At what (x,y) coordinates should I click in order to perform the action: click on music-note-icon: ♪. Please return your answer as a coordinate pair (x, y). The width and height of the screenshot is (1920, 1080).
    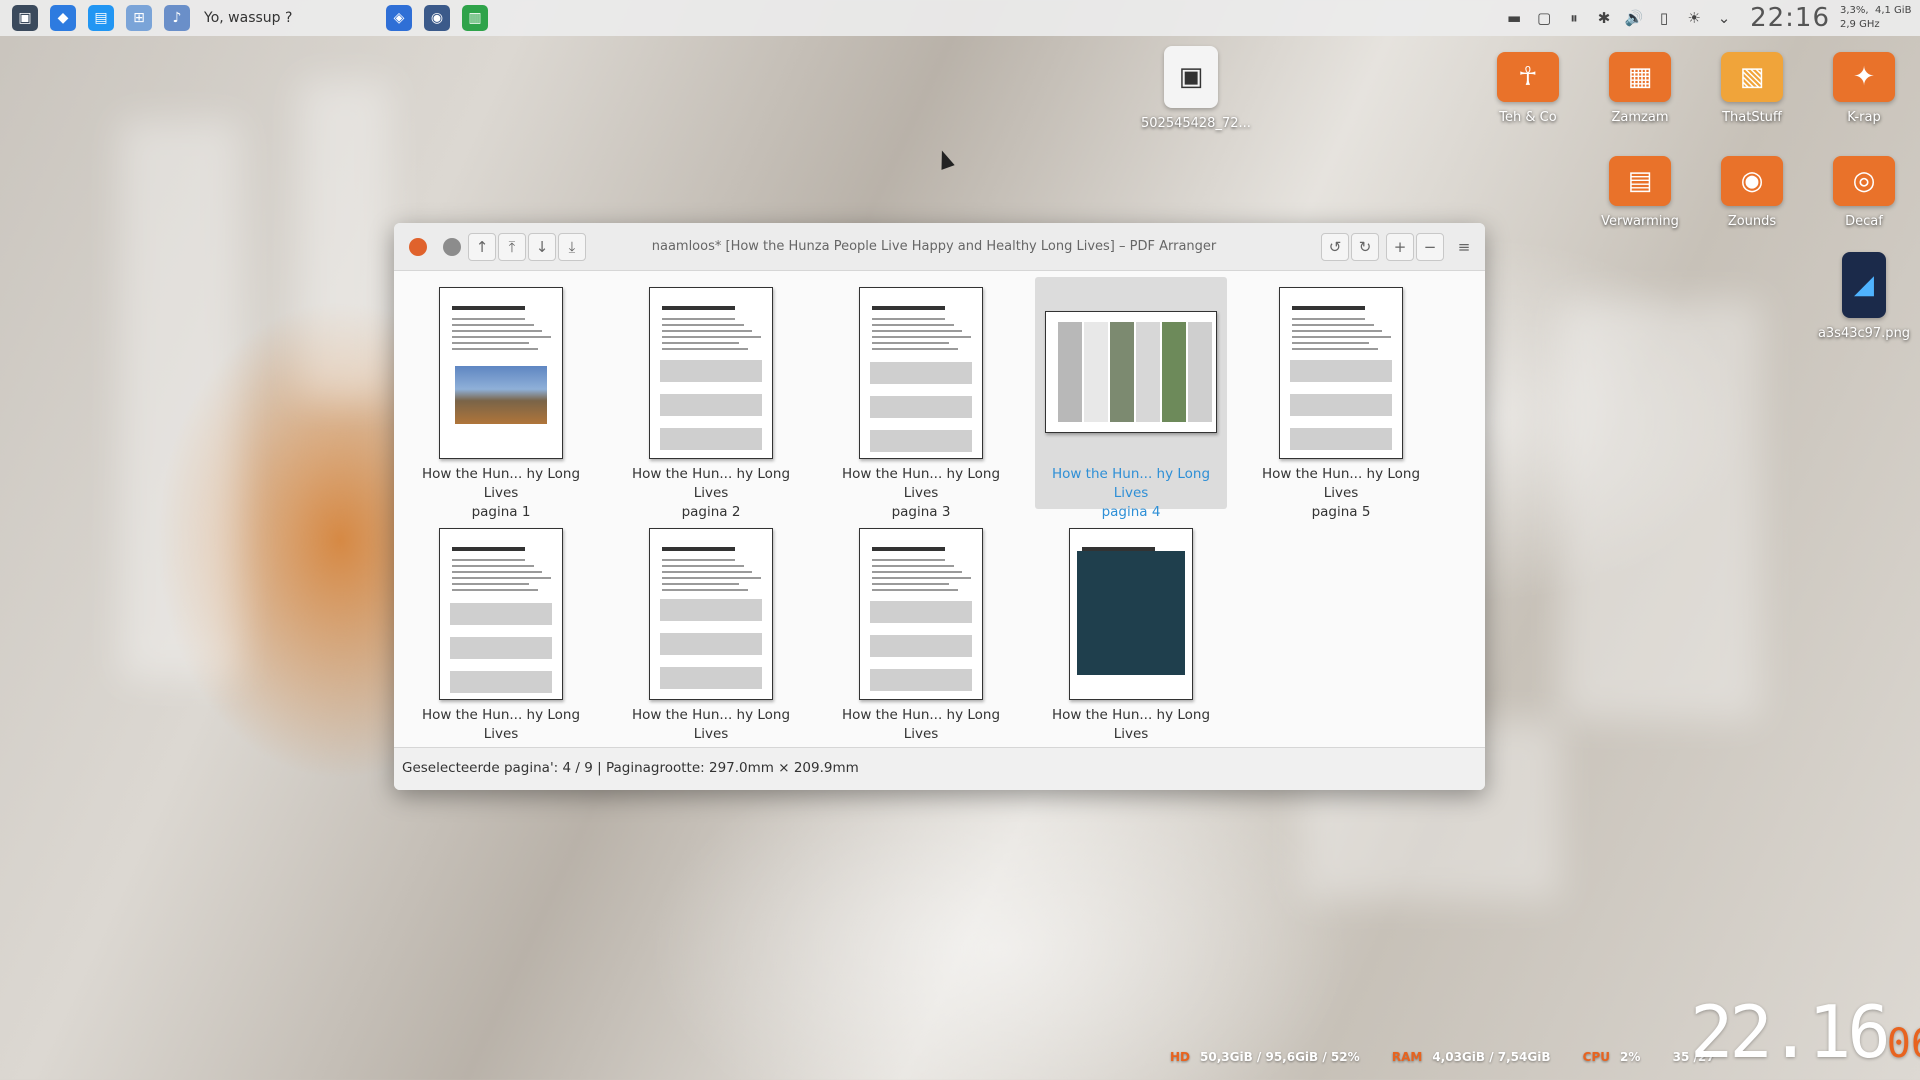
    Looking at the image, I should click on (177, 18).